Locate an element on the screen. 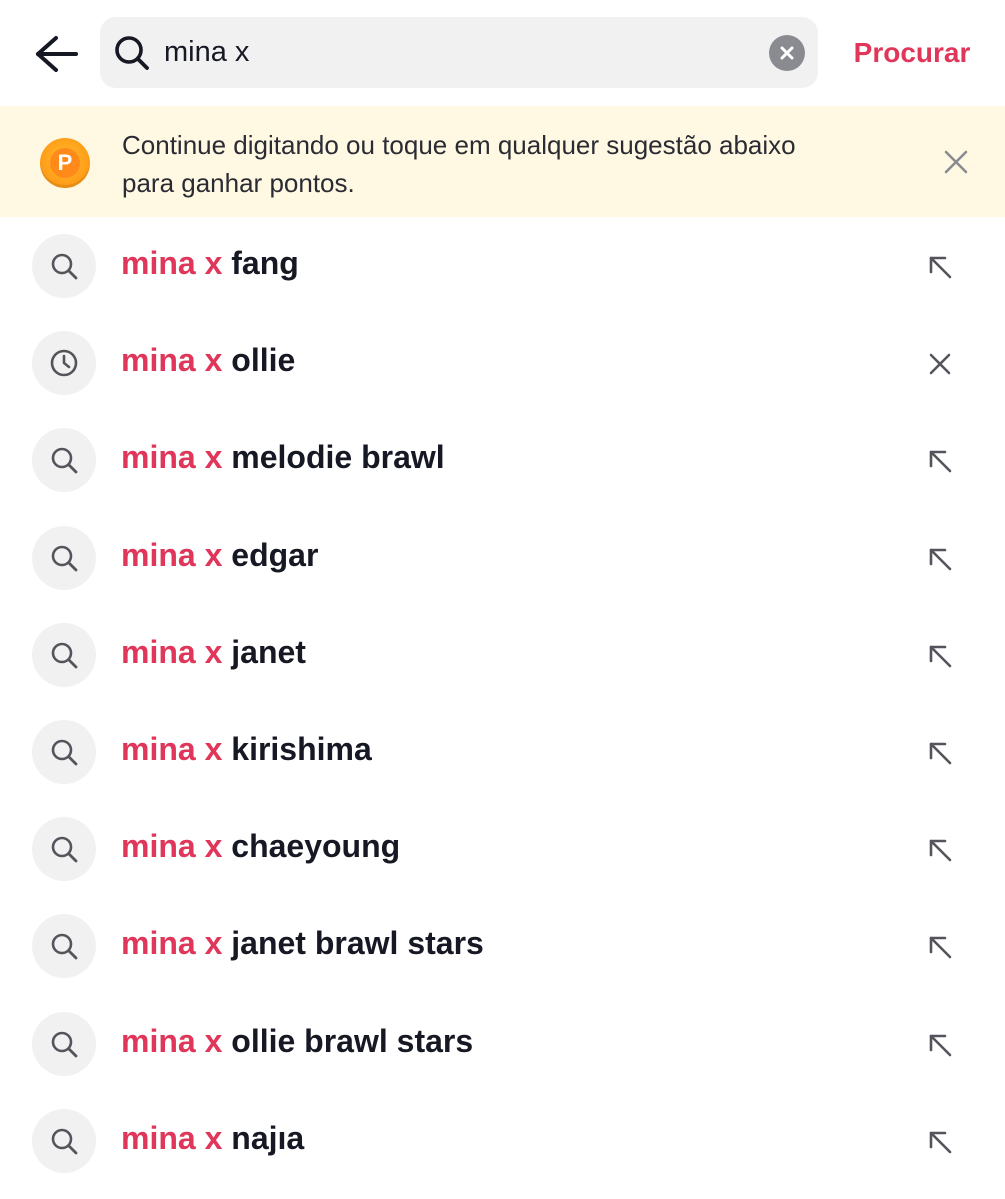 Image resolution: width=1005 pixels, height=1199 pixels. suggestion-text: mina x ollie is located at coordinates (208, 364).